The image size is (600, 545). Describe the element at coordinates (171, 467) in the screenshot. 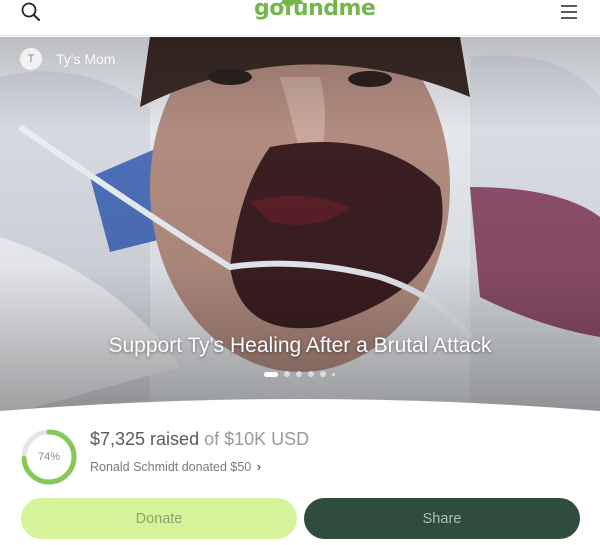

I see `recent-donation-text: Ronald Schmidt donated $50` at that location.